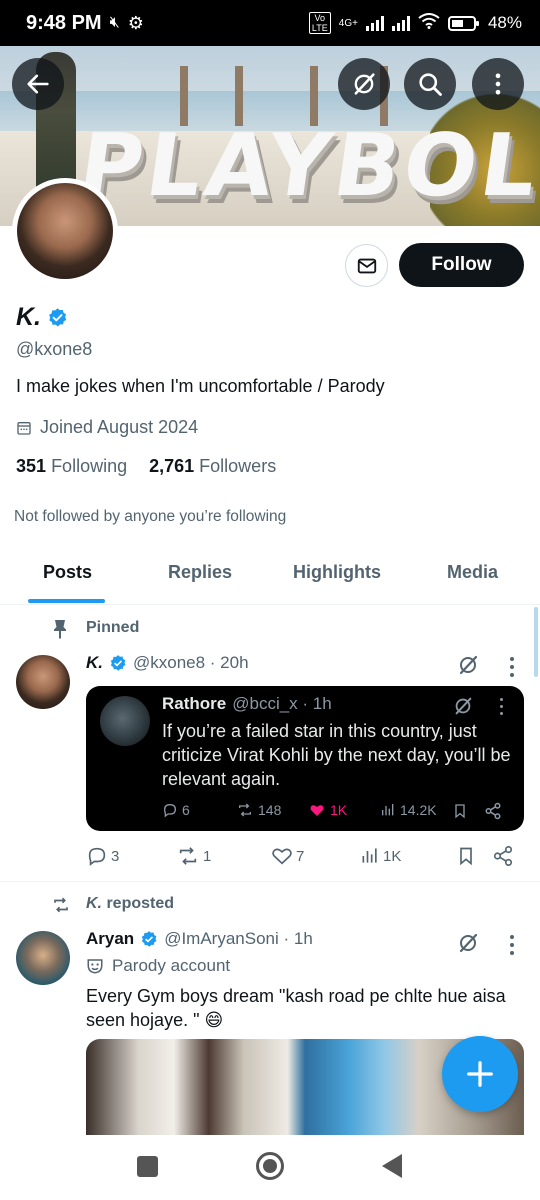 The height and width of the screenshot is (1200, 540). I want to click on views-icon, so click(369, 855).